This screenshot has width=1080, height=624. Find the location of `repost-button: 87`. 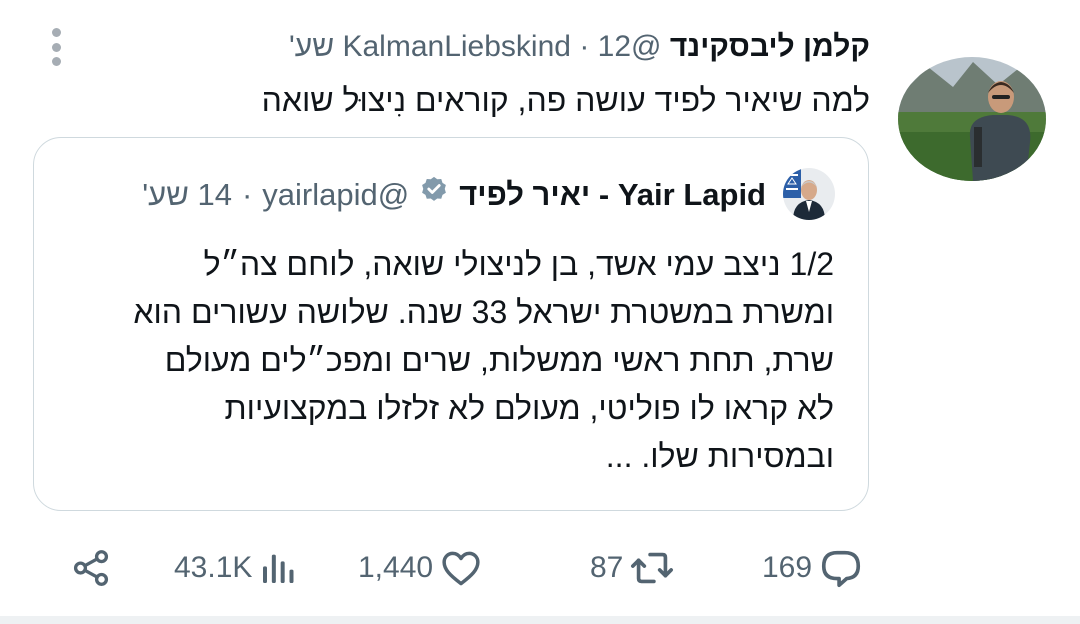

repost-button: 87 is located at coordinates (632, 568).